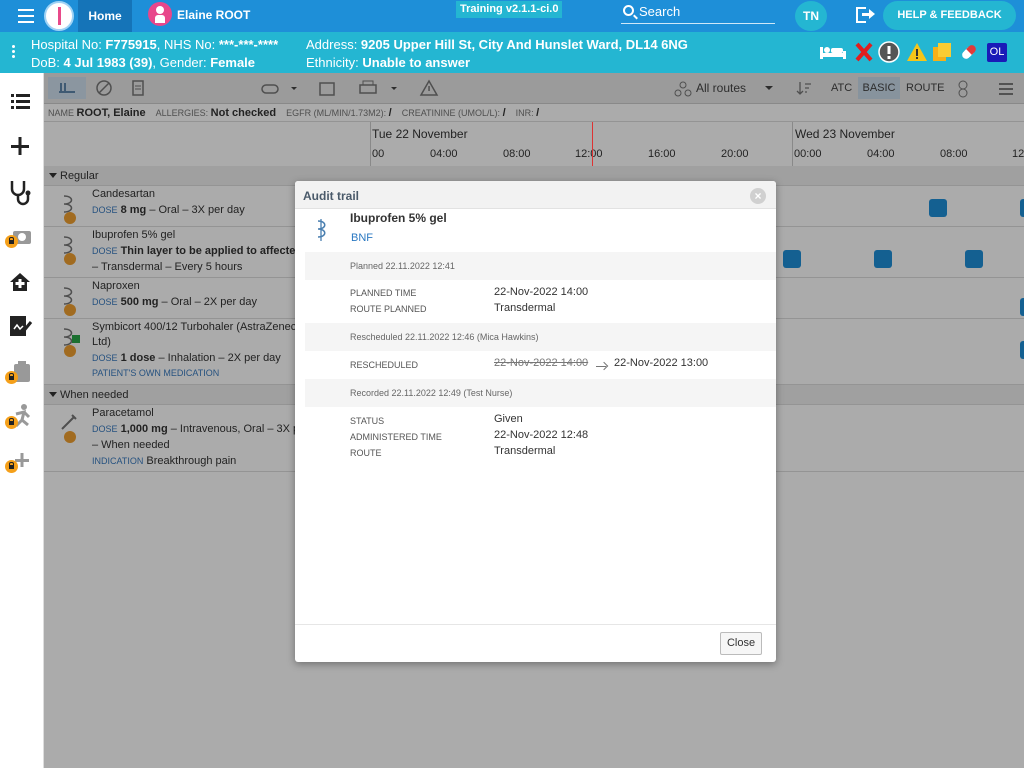  I want to click on resuscitation-x-icon, so click(864, 52).